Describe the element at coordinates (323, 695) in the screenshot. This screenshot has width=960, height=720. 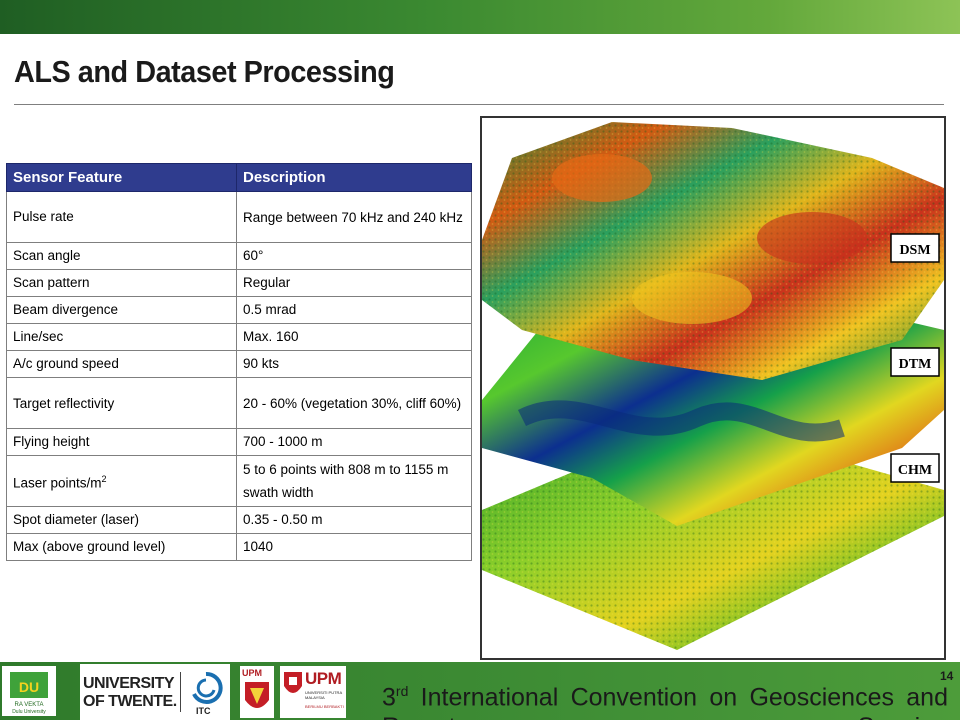
I see `upm-sub-text: UNIVERSITI PUTRA MALAYSIA` at that location.